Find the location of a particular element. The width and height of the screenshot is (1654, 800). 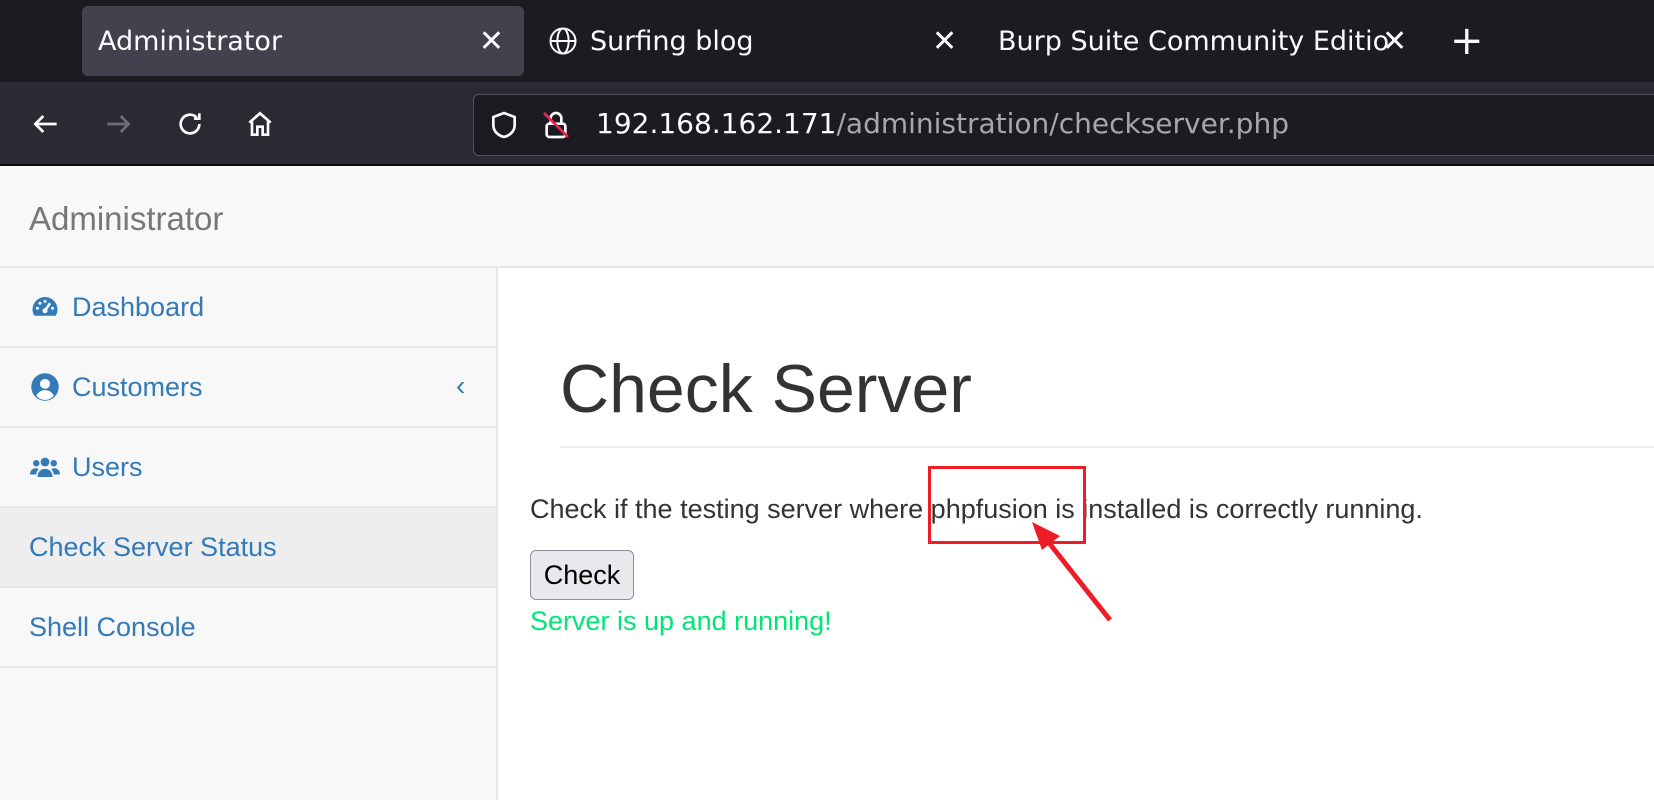

tab-surfing-blog: Surfing blog ✕ is located at coordinates (758, 41).